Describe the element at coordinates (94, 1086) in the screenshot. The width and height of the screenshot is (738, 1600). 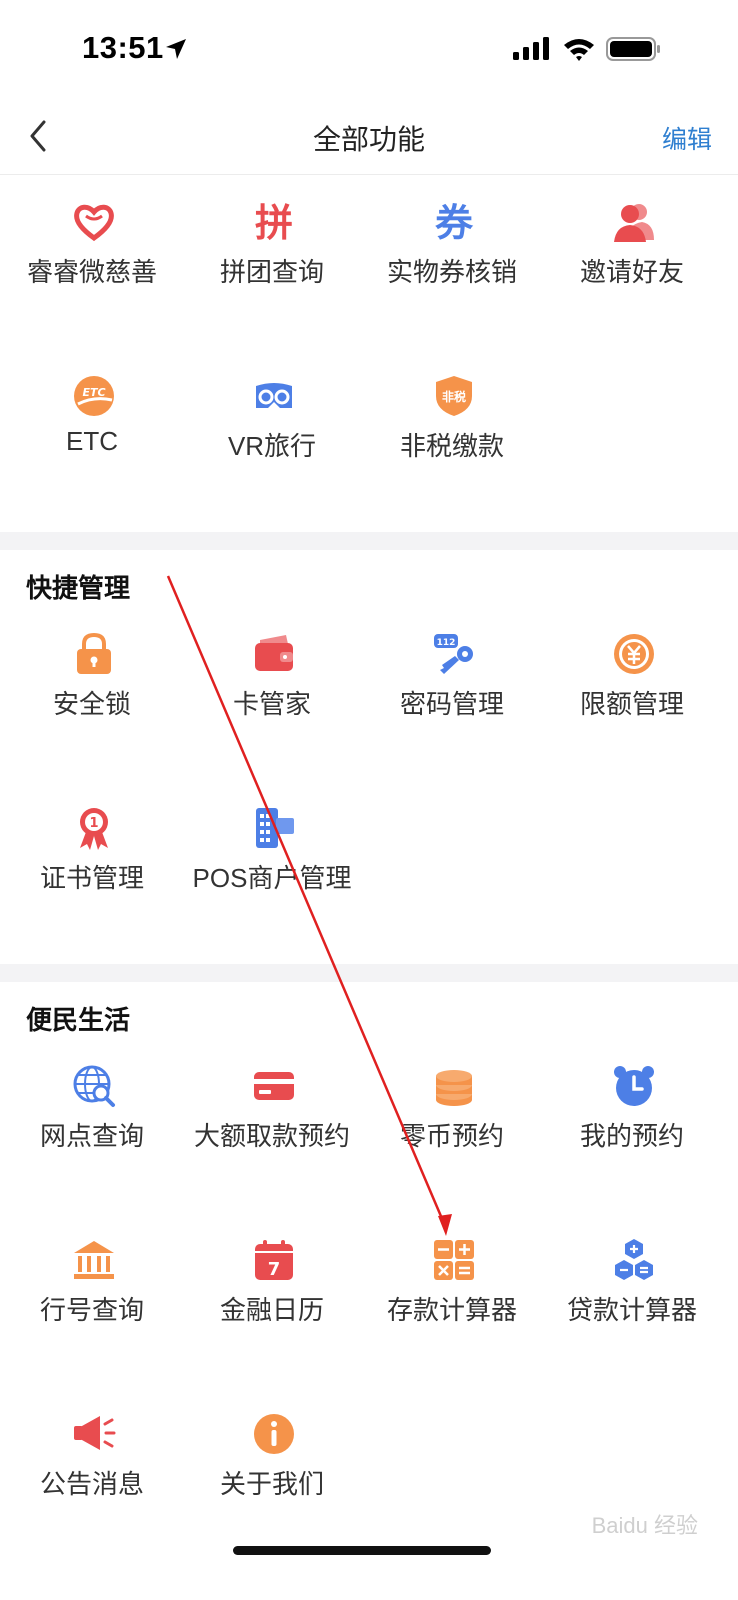
I see `branch-search-icon` at that location.